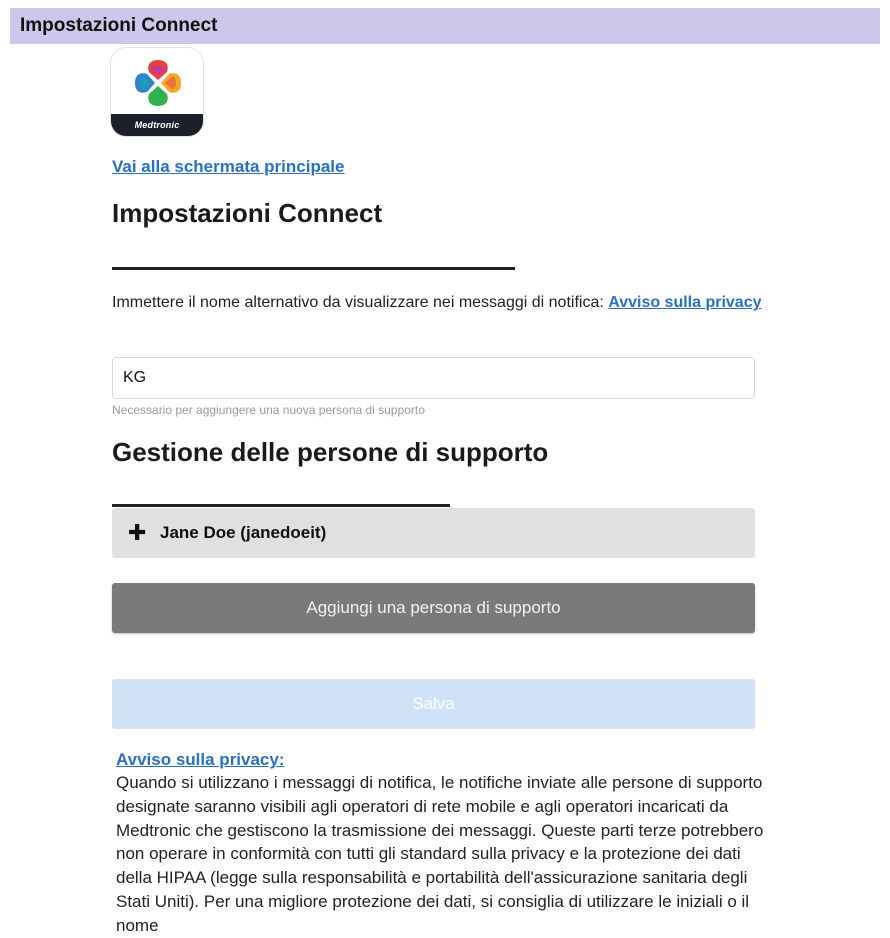  Describe the element at coordinates (228, 167) in the screenshot. I see `home-link: Vai alla schermata principale` at that location.